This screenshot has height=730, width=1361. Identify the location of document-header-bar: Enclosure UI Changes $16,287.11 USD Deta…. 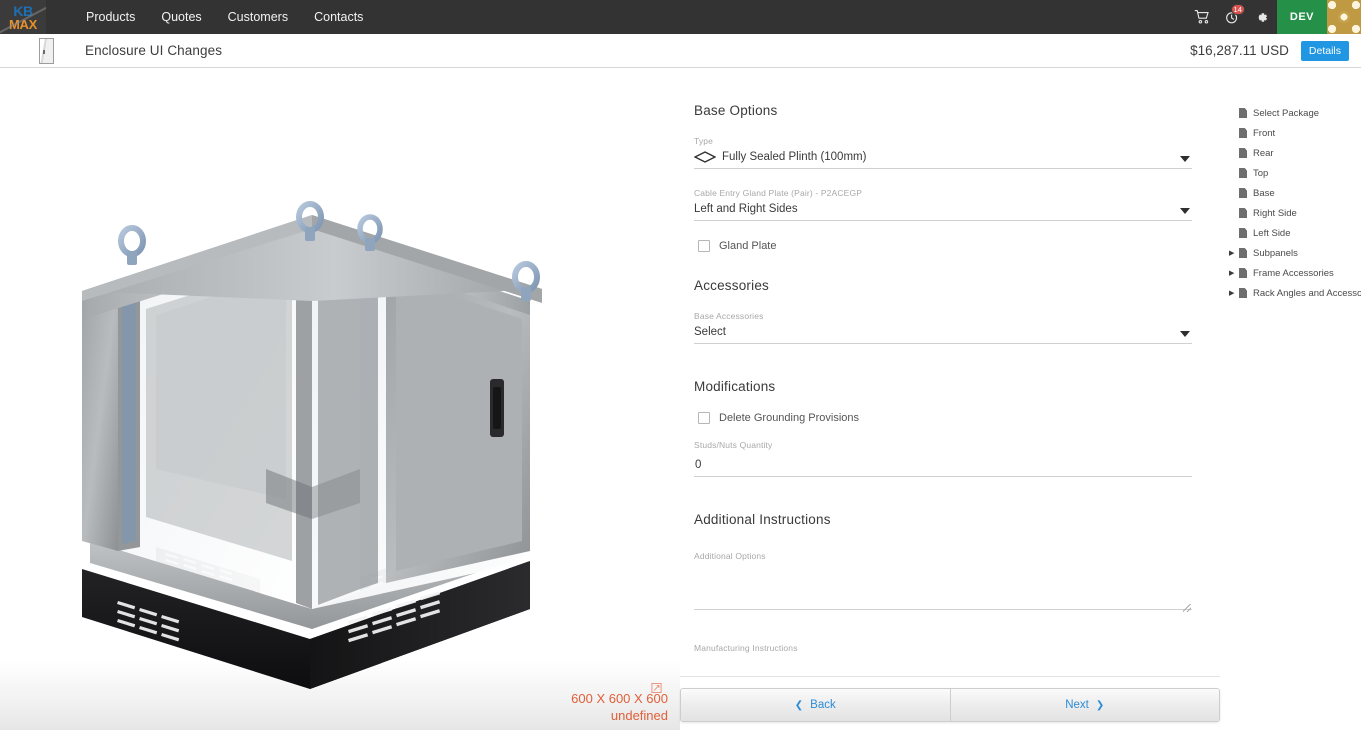
(680, 51).